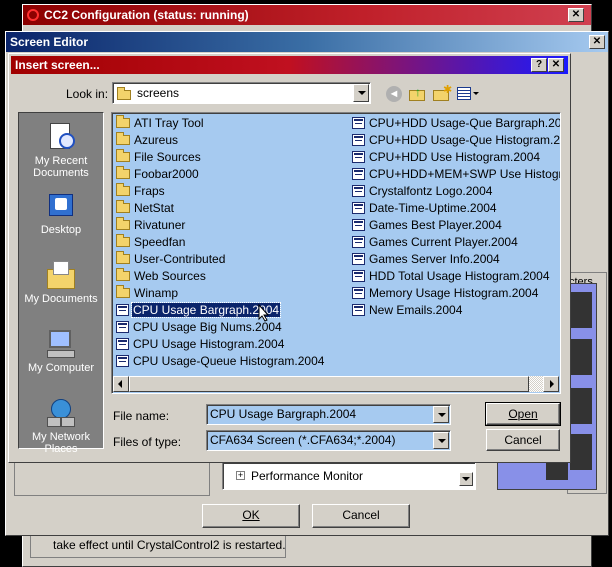  I want to click on list-item: CPU Usage-Queue Histogram.2004, so click(231, 361).